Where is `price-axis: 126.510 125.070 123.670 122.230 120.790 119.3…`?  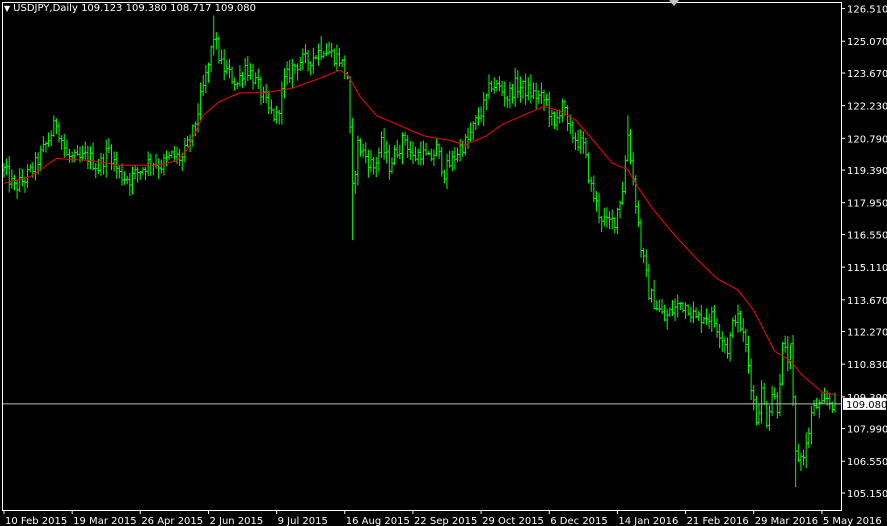
price-axis: 126.510 125.070 123.670 122.230 120.790 119.3… is located at coordinates (864, 252).